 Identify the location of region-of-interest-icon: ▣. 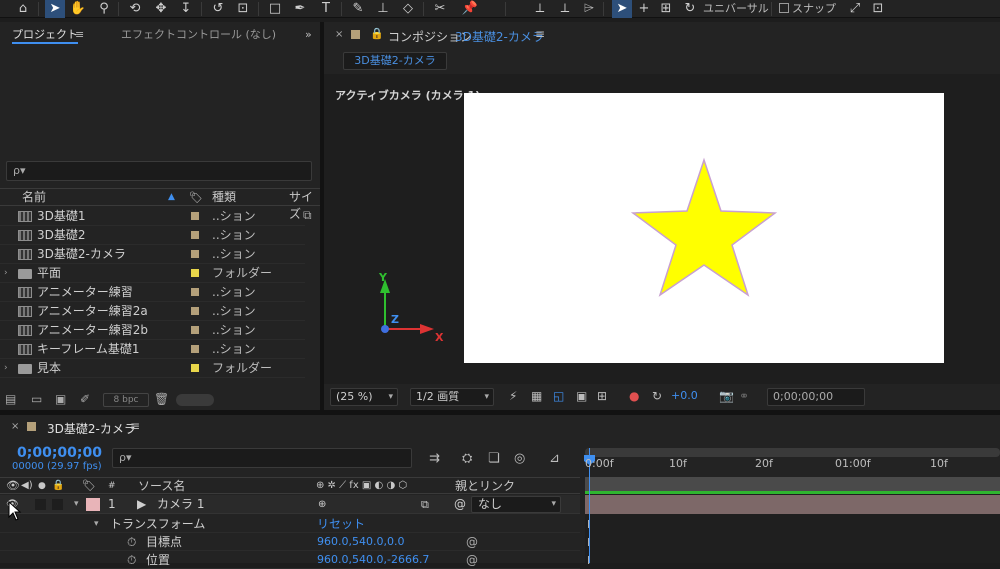
(581, 396).